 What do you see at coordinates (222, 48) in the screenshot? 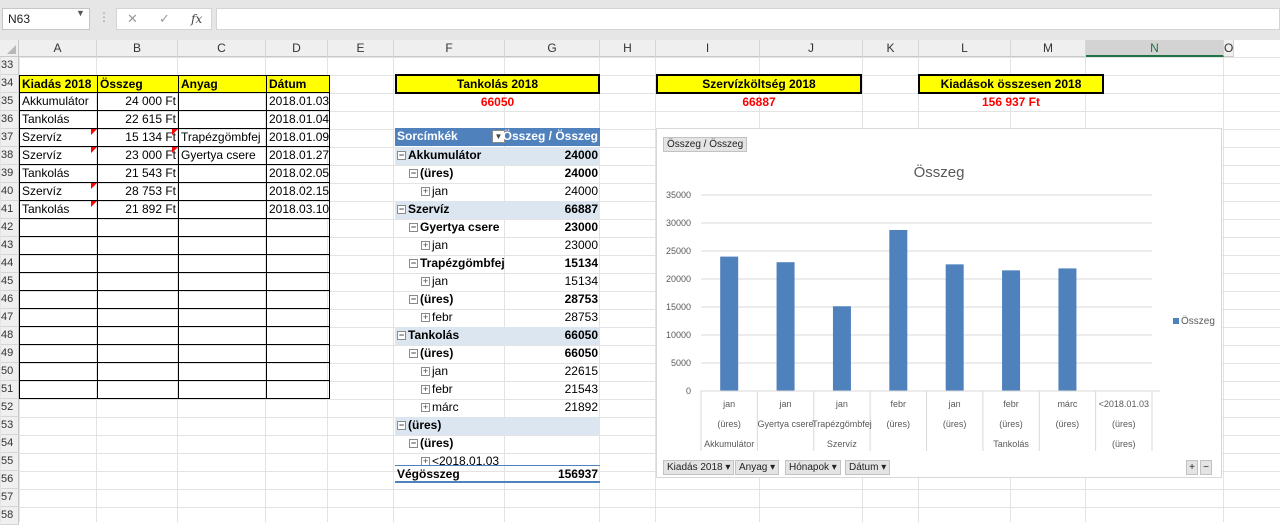
I see `column-header-c: C` at bounding box center [222, 48].